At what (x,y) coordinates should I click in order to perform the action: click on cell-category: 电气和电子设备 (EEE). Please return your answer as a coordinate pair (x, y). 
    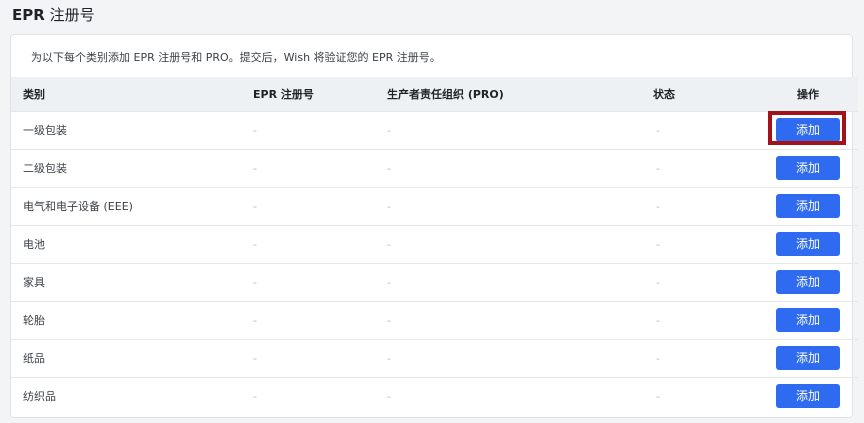
    Looking at the image, I should click on (78, 206).